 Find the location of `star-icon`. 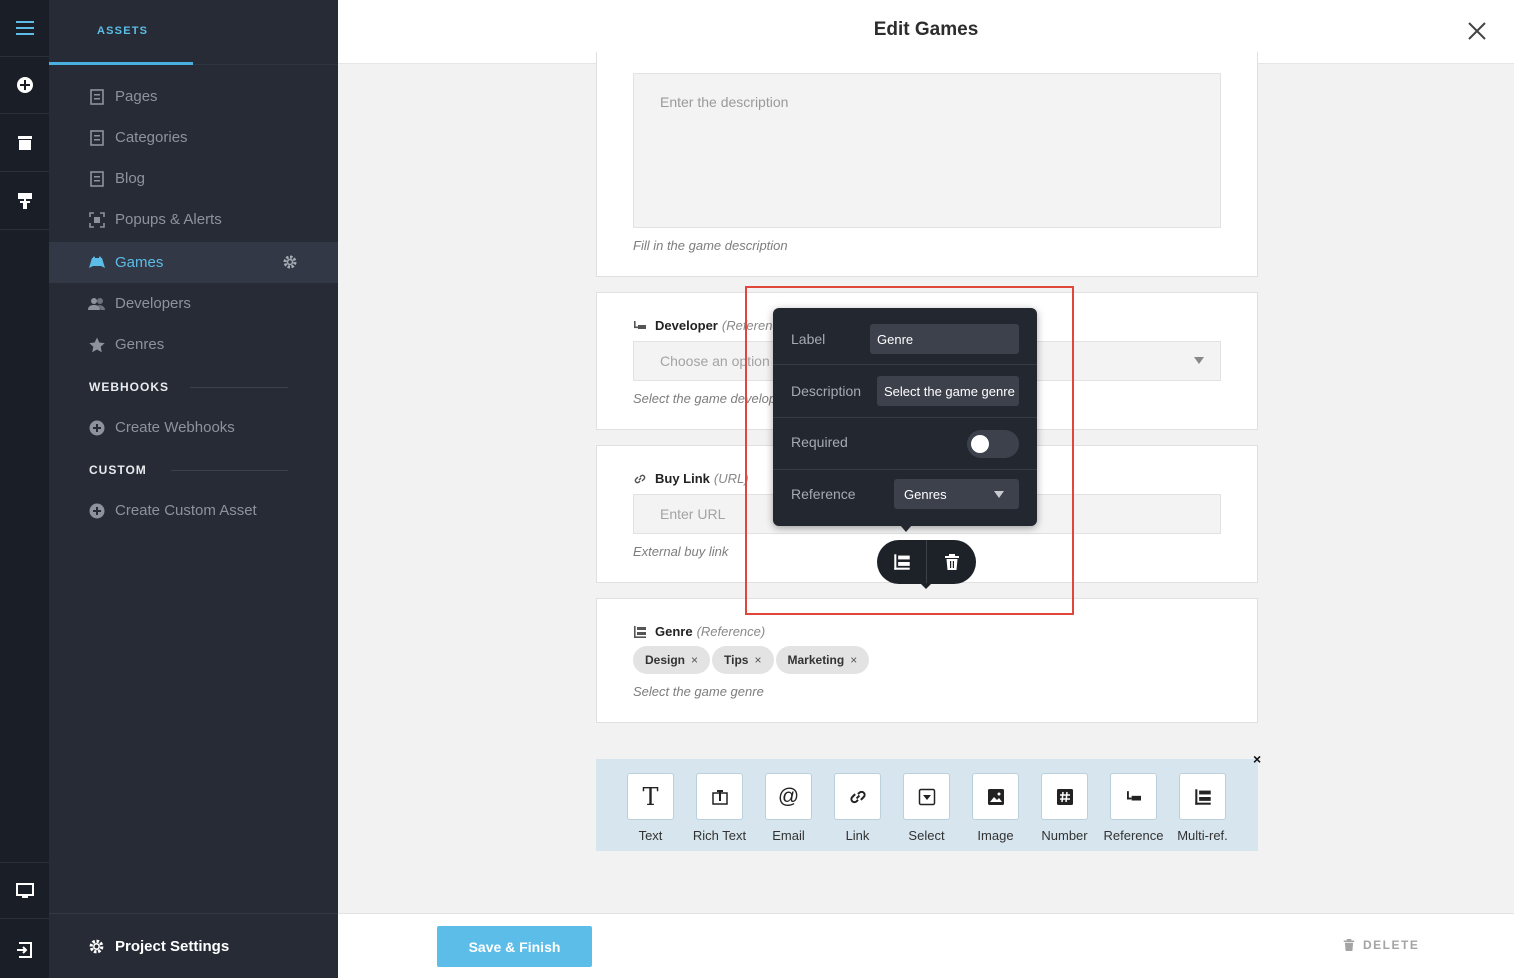

star-icon is located at coordinates (97, 345).